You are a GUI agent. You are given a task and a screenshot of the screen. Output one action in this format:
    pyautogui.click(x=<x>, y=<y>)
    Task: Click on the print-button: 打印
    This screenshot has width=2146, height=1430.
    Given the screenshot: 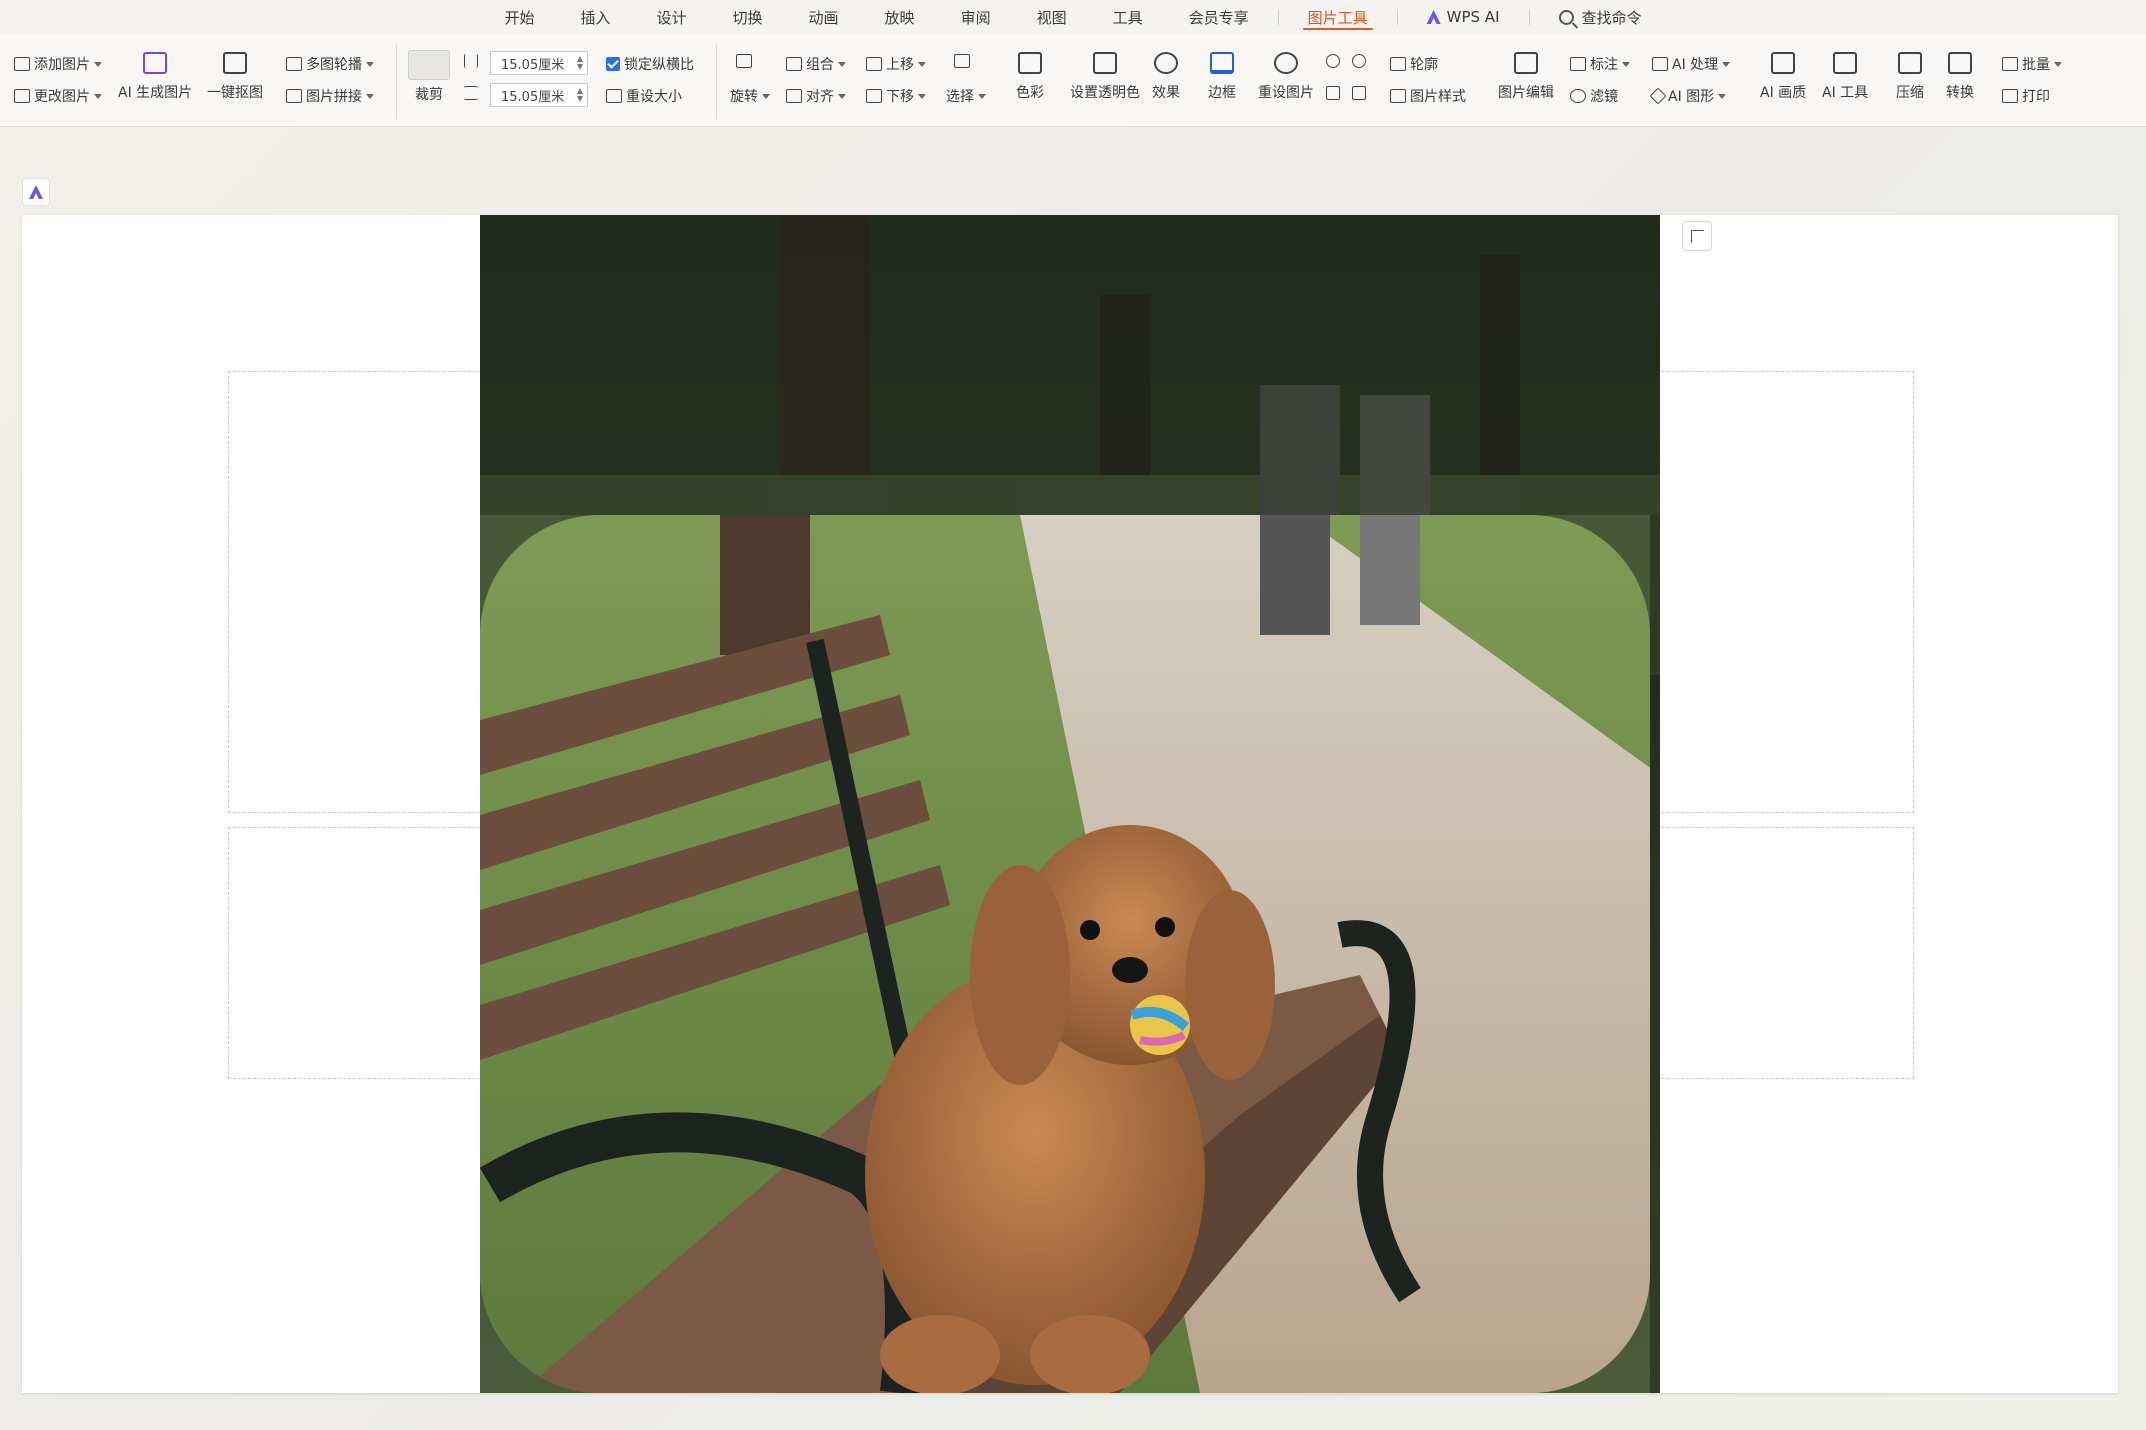 What is the action you would take?
    pyautogui.click(x=2026, y=96)
    